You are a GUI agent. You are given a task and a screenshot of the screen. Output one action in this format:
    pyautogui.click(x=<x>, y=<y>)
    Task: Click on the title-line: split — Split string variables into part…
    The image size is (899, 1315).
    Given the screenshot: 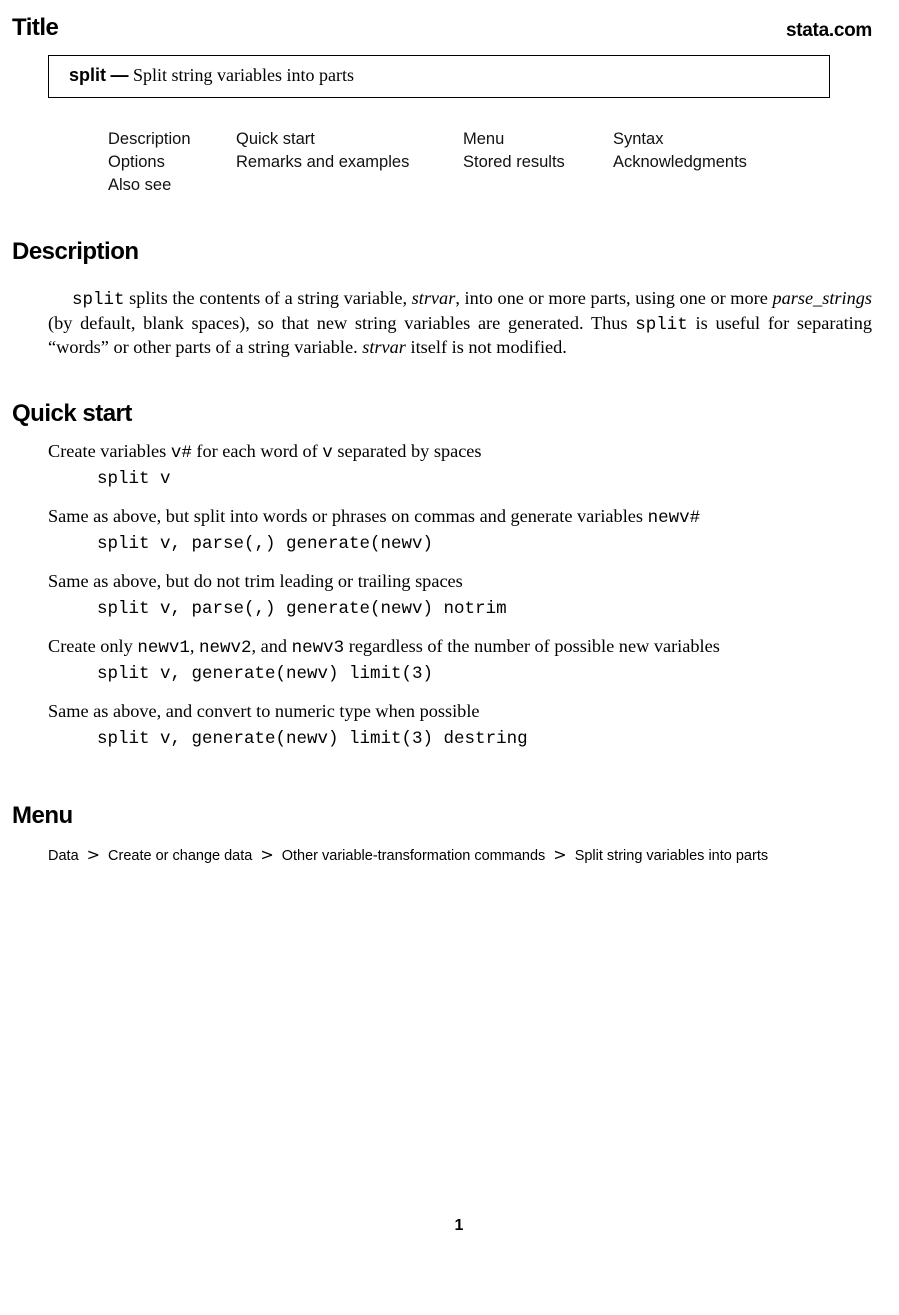 What is the action you would take?
    pyautogui.click(x=211, y=75)
    